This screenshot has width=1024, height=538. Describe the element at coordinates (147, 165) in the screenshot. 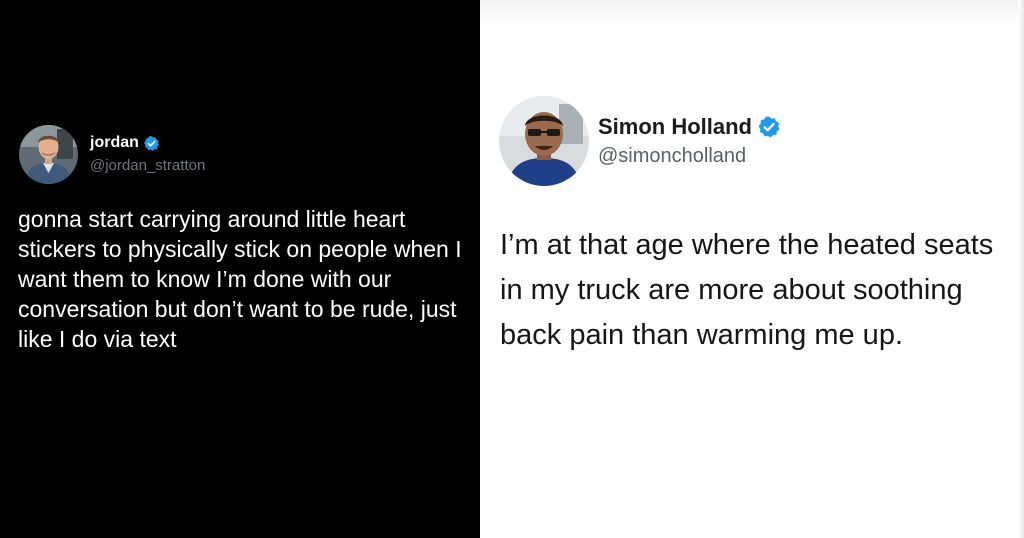

I see `user-handle: @jordan_stratton` at that location.